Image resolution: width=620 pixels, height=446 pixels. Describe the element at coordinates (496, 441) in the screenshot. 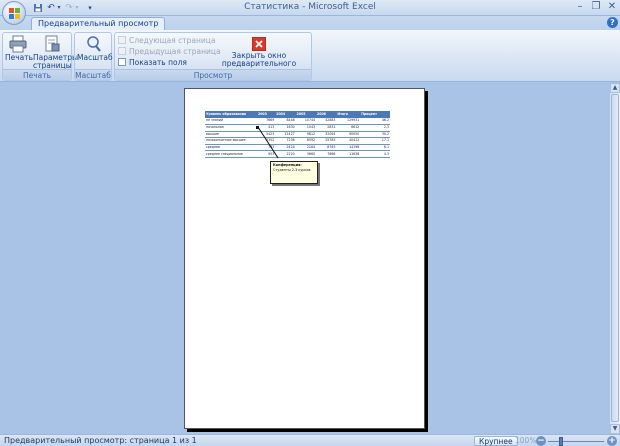

I see `zoom-in-button: Крупнее` at that location.